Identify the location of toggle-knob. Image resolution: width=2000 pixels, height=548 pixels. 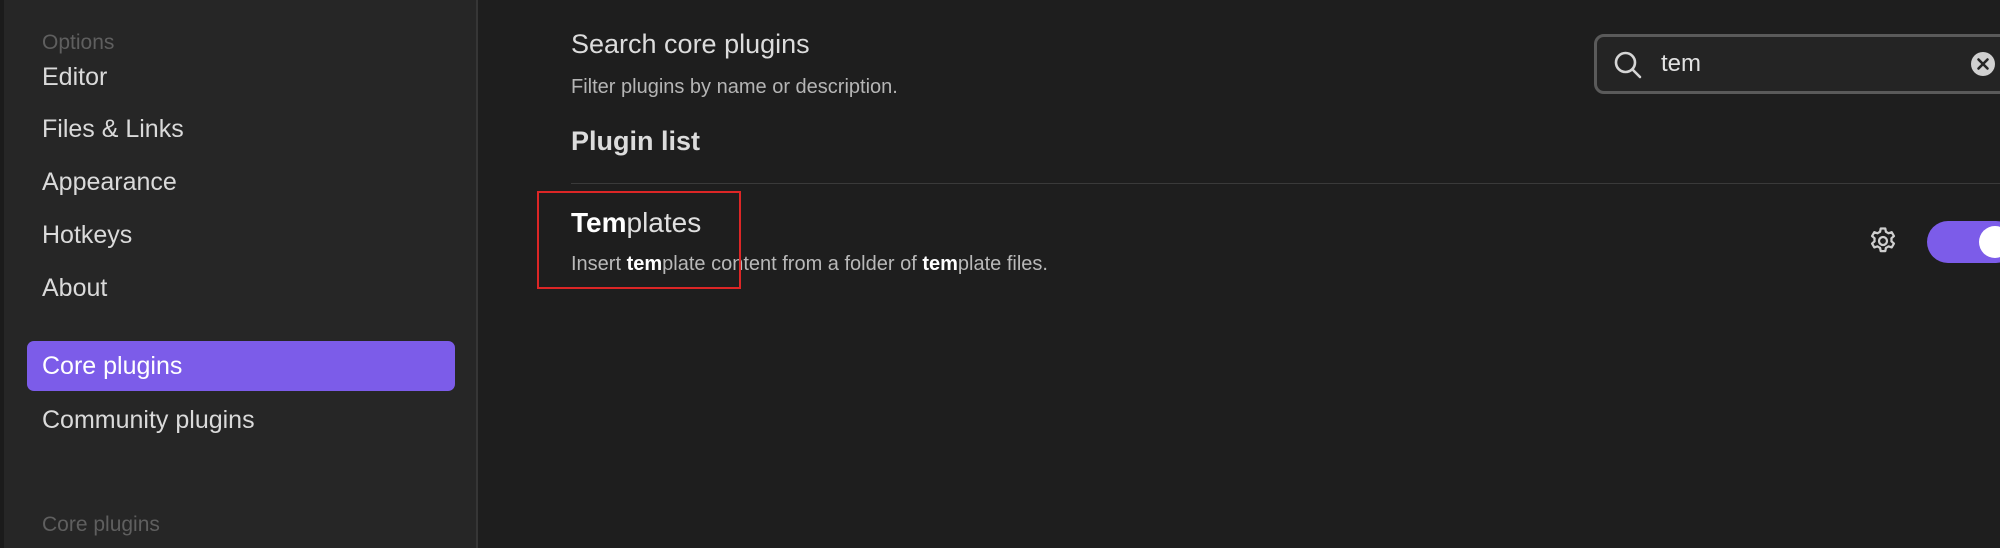
(1989, 242).